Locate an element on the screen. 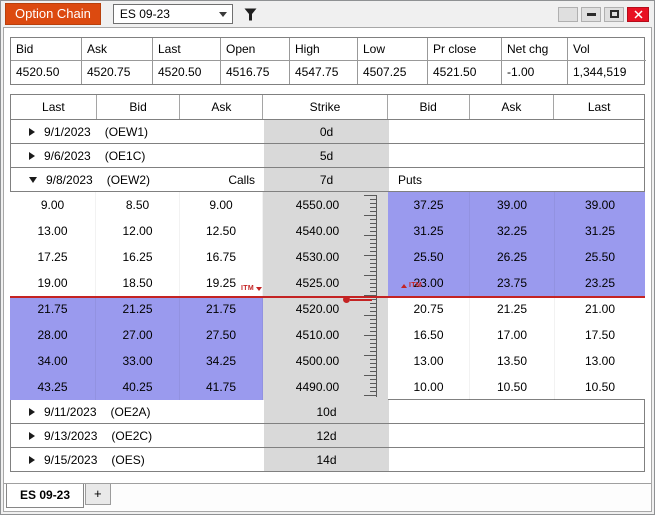 This screenshot has height=515, width=655. plus-icon: + is located at coordinates (98, 493).